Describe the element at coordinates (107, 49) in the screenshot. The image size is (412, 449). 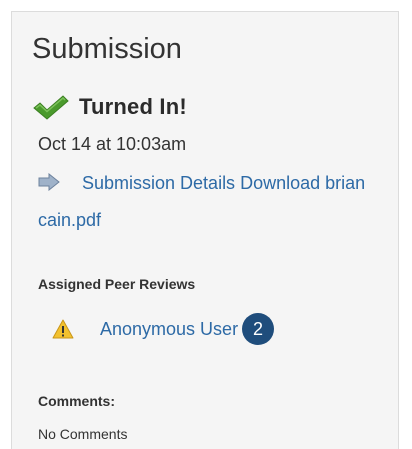
I see `submission-title: Submission` at that location.